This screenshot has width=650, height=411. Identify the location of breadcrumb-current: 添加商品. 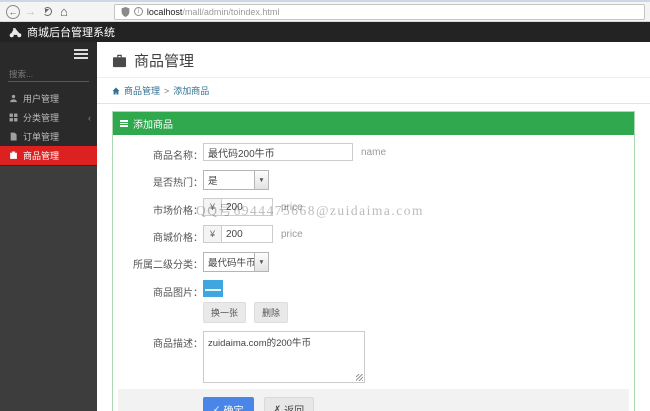
(191, 91).